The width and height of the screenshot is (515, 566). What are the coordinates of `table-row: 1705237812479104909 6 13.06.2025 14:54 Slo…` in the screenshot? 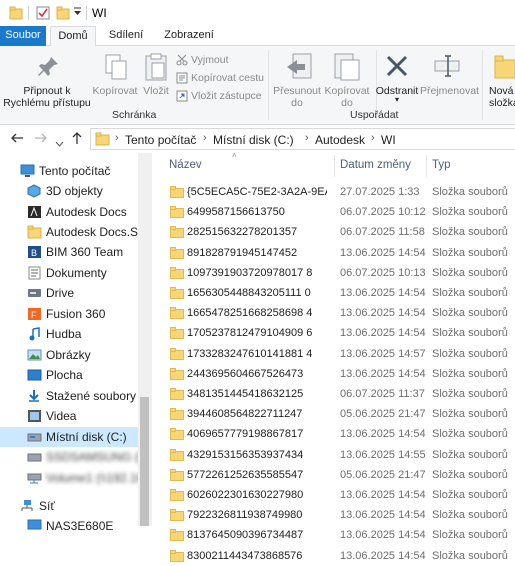 It's located at (333, 333).